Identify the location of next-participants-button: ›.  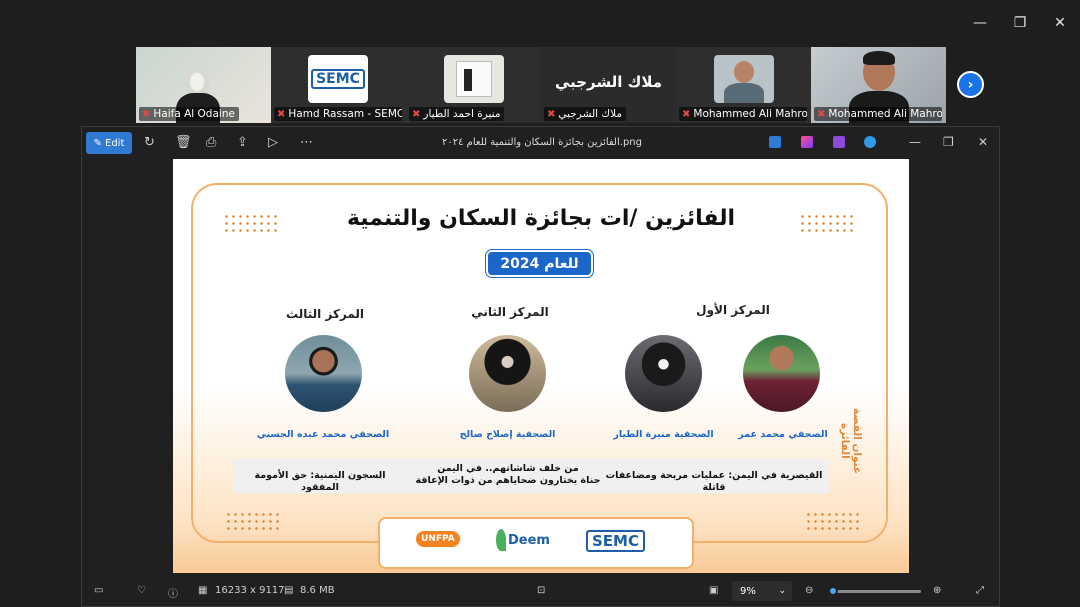
(970, 84).